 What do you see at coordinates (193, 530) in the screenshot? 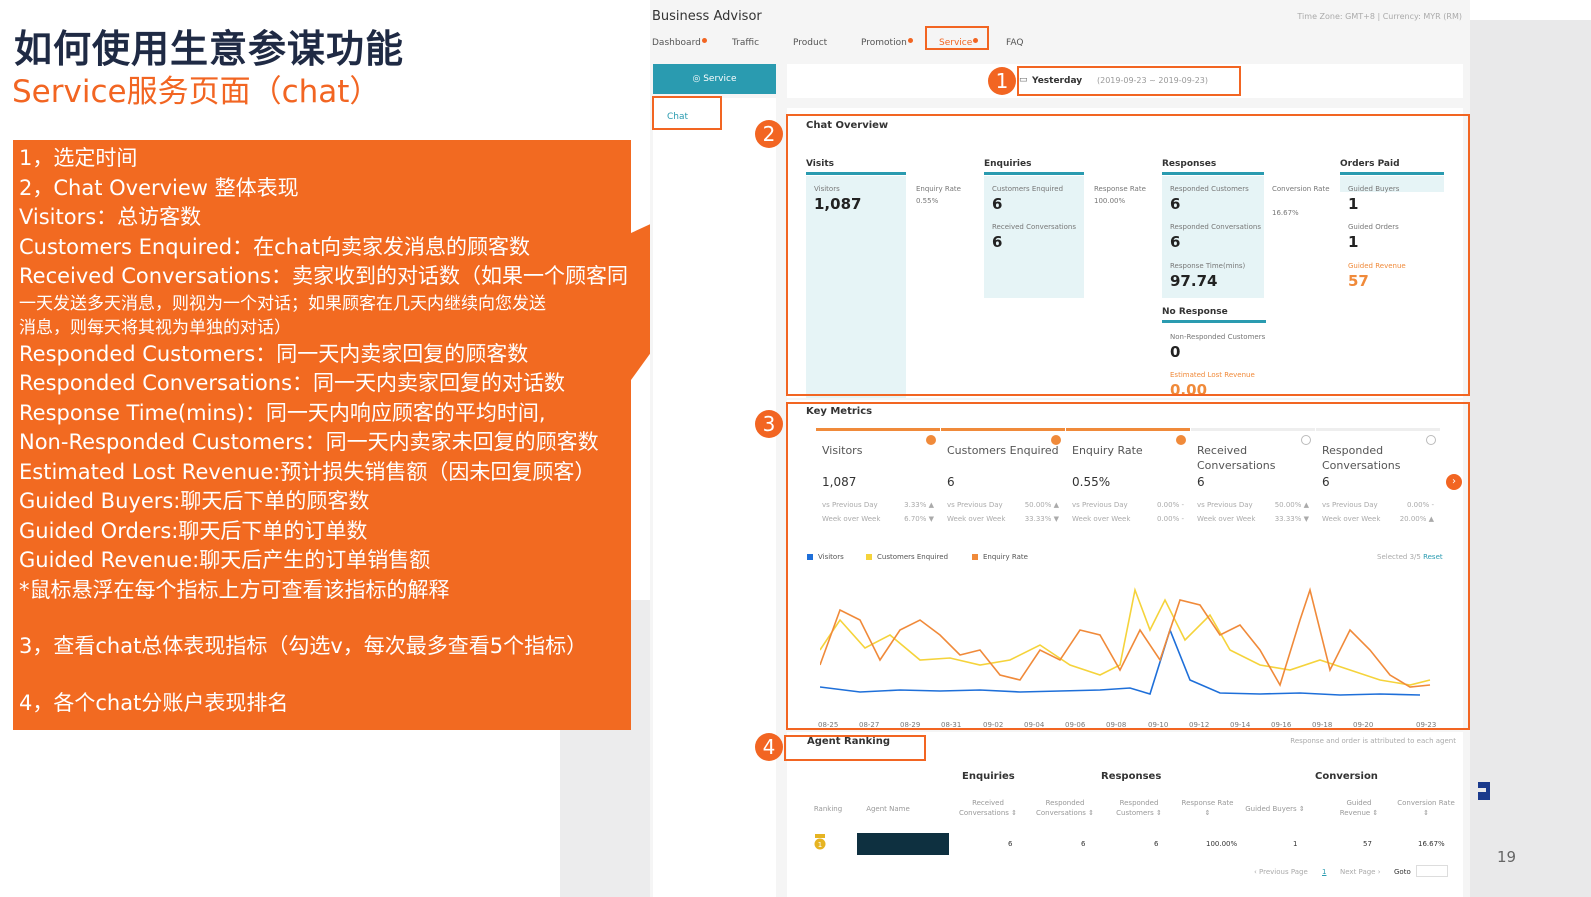
I see `panel-line: Guided Orders:聊天后下单的订单数` at bounding box center [193, 530].